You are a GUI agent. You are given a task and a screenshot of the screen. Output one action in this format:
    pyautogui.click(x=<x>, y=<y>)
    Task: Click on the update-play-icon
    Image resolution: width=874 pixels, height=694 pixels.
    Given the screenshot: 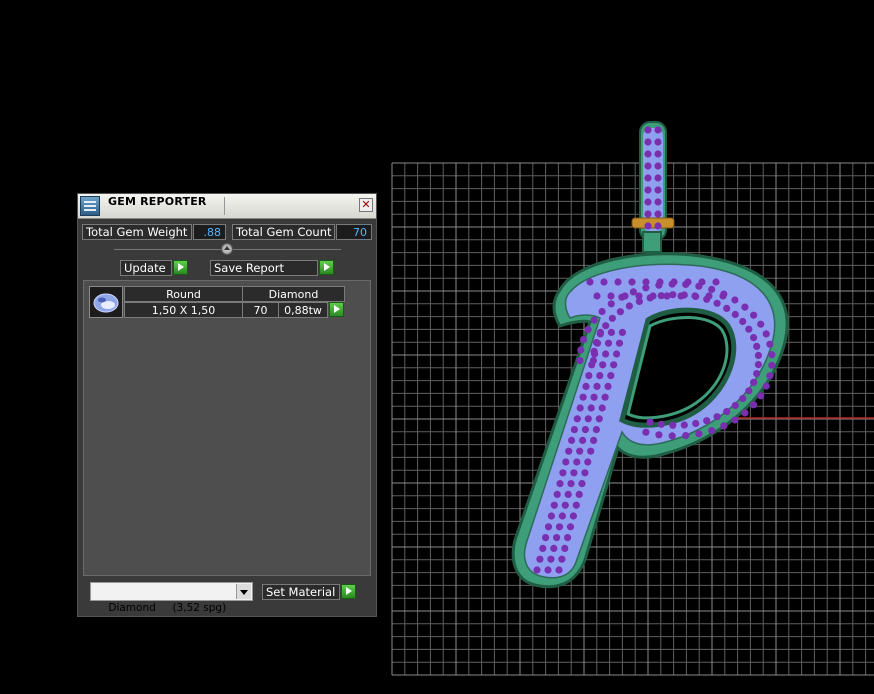 What is the action you would take?
    pyautogui.click(x=180, y=267)
    